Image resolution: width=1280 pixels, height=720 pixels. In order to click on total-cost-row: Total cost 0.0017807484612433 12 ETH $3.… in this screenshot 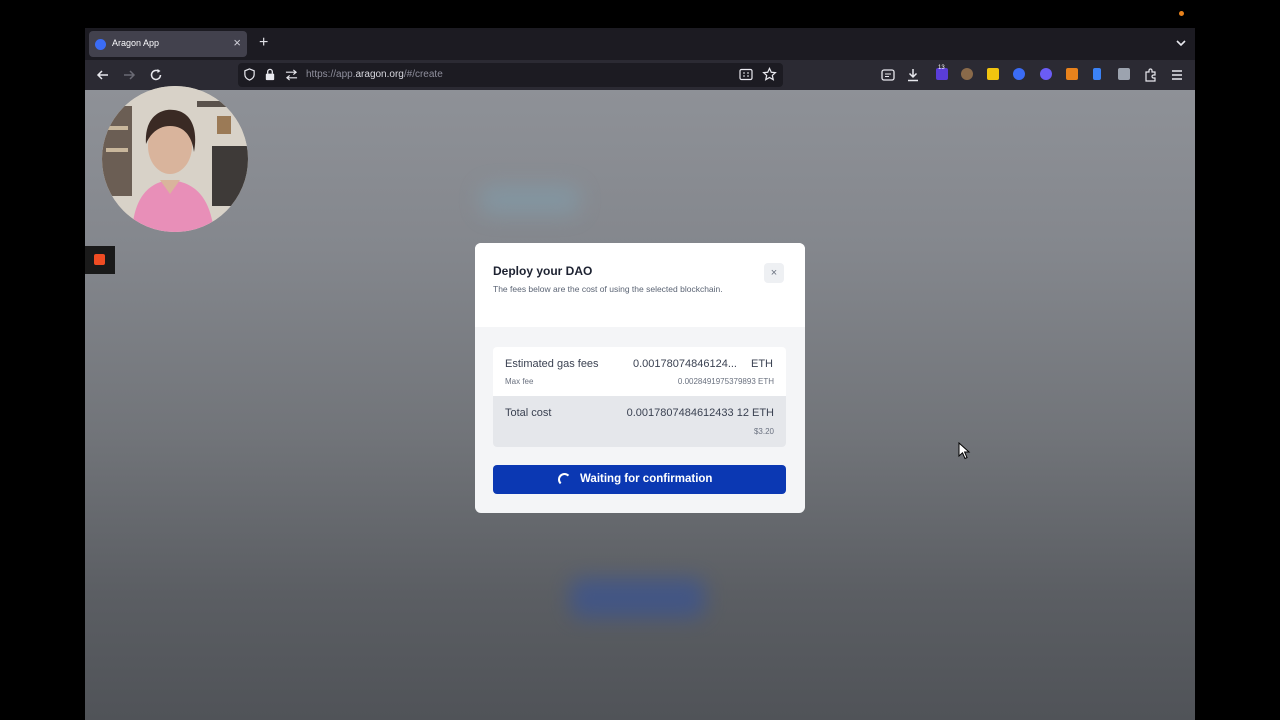, I will do `click(639, 421)`.